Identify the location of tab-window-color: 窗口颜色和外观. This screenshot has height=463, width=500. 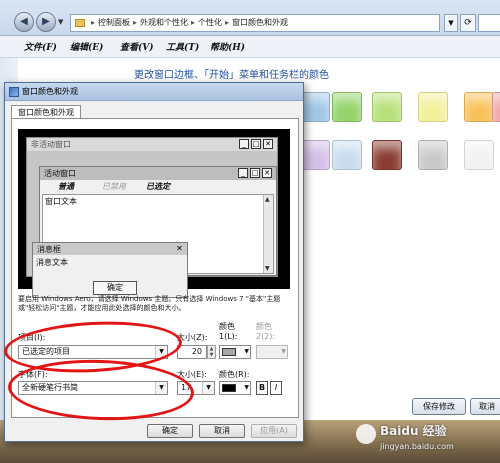
(46, 112).